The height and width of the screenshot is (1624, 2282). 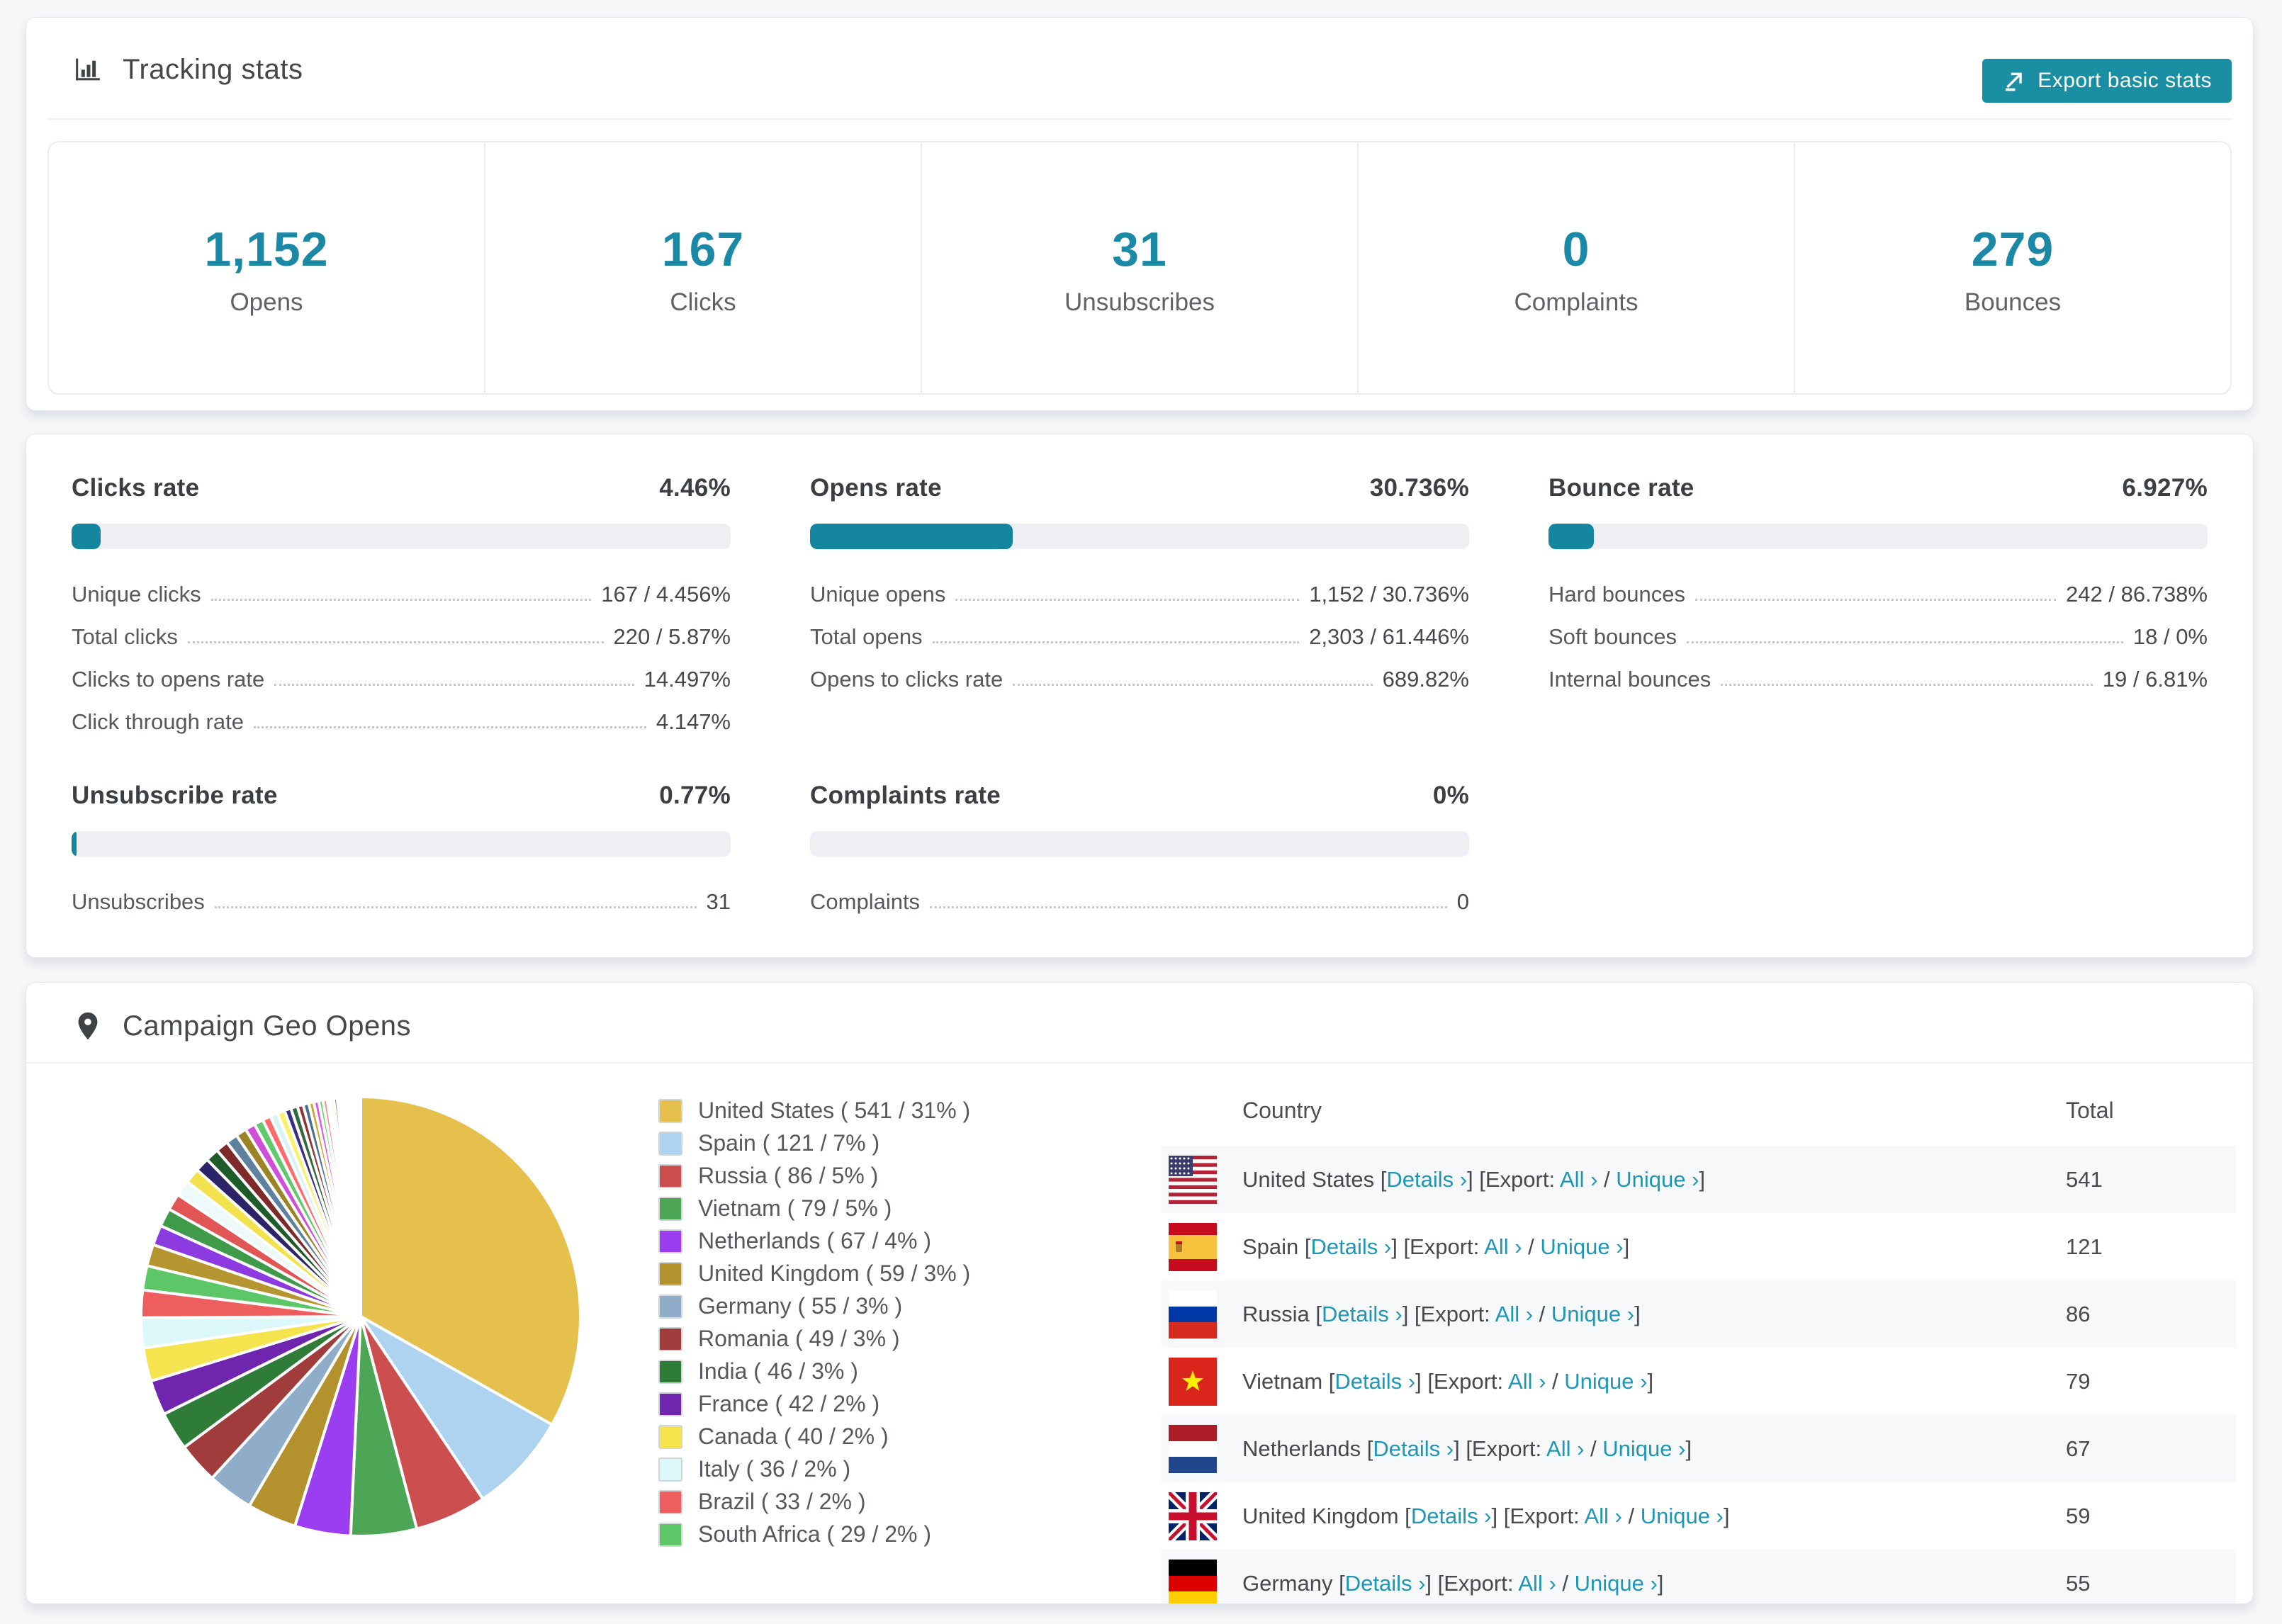 What do you see at coordinates (793, 1436) in the screenshot?
I see `legend-label: Canada ( 40 / 2% )` at bounding box center [793, 1436].